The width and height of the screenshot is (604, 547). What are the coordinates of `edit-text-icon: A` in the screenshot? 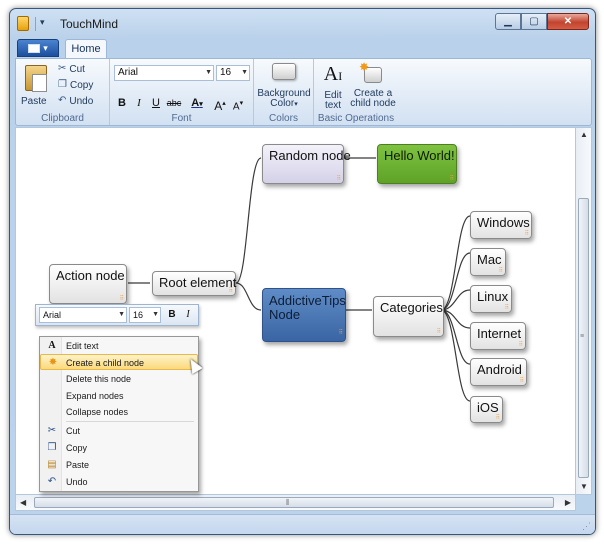 It's located at (52, 345).